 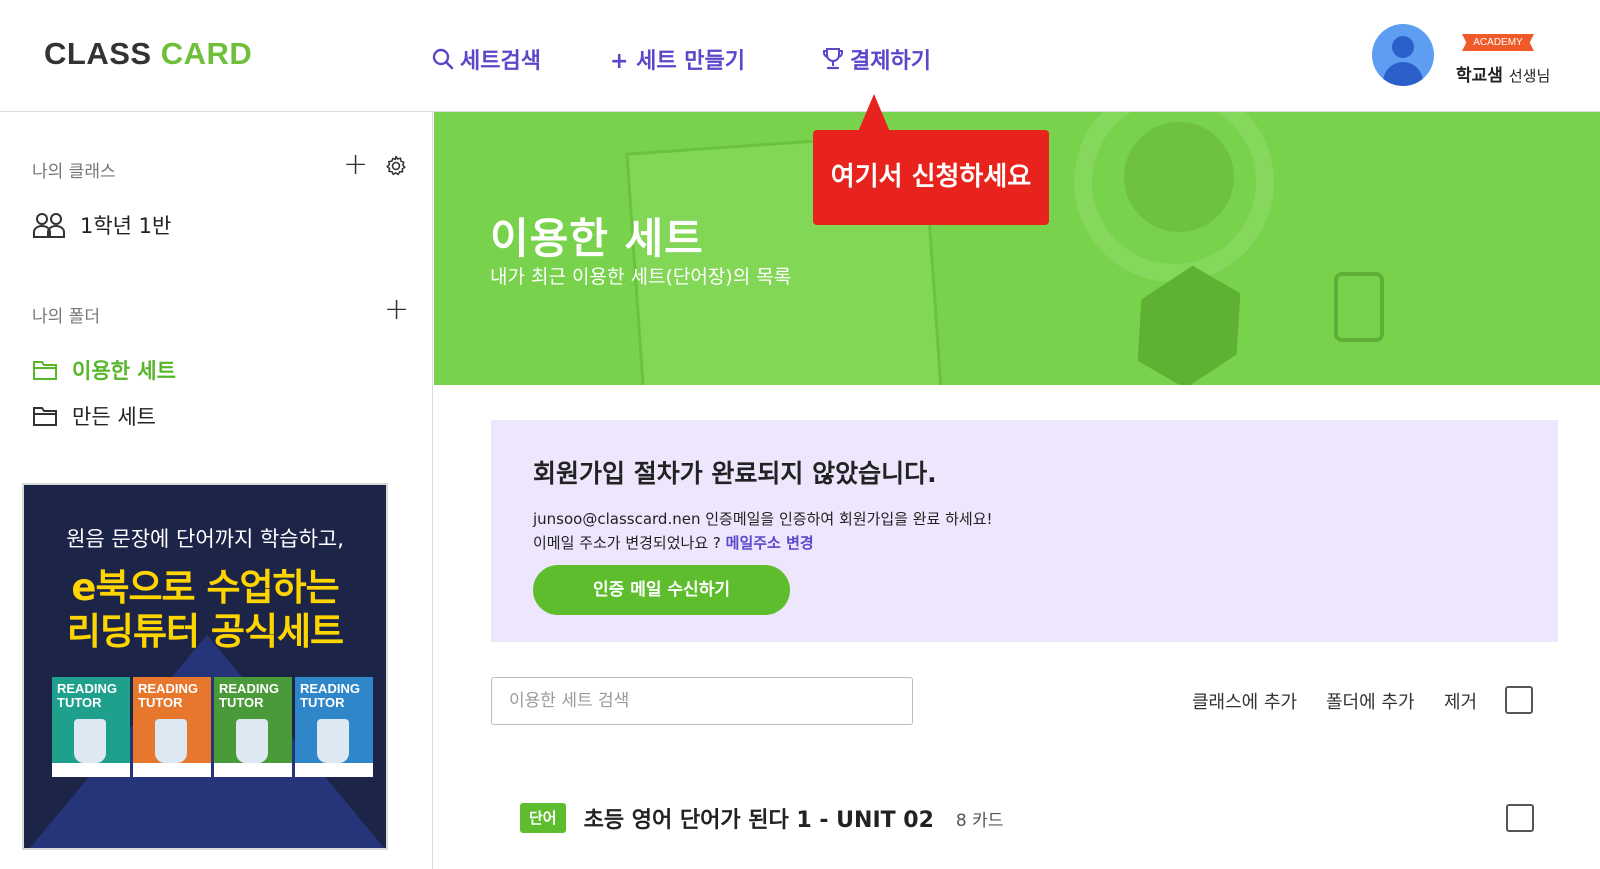 I want to click on sidebar-item-made-sets-label: 만든 세트, so click(x=114, y=417).